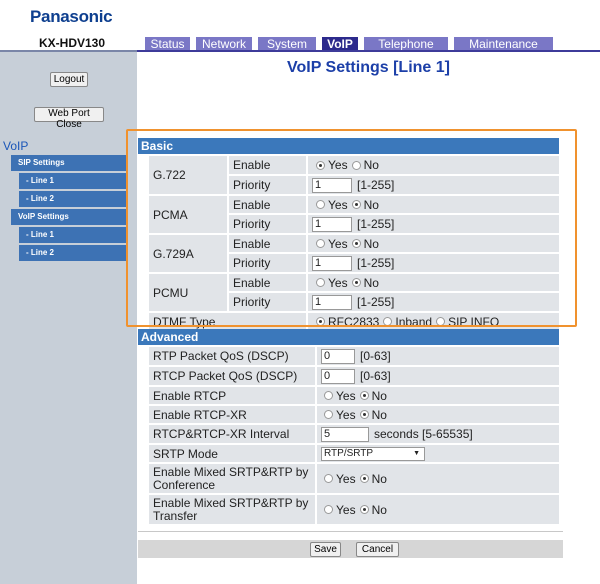 This screenshot has height=584, width=600. I want to click on rtcp-qos-field: 0 [0-63], so click(438, 376).